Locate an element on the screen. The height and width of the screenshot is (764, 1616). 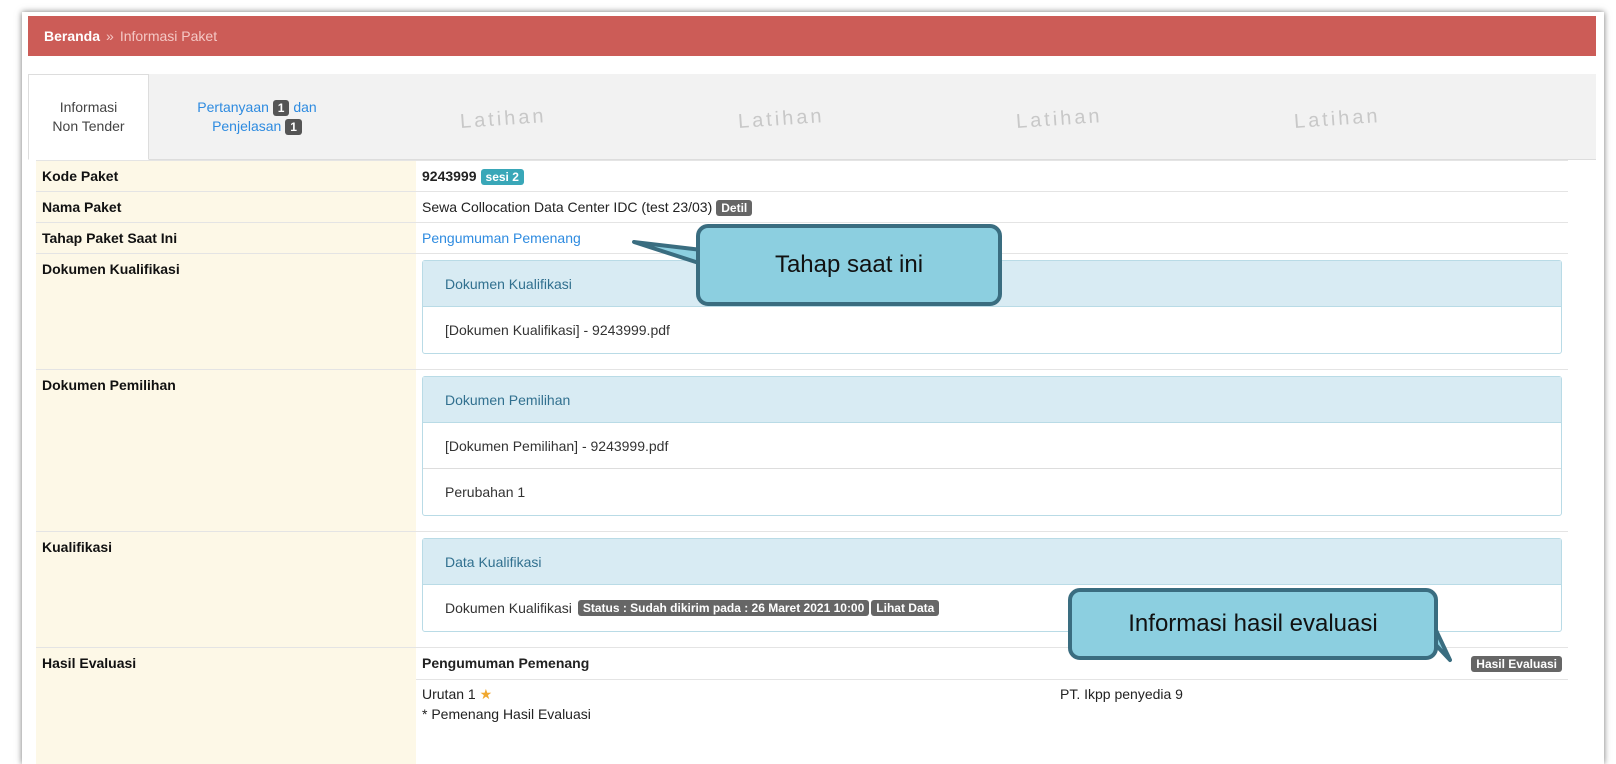
evaluation-result-button-wrap: Hasil Evaluasi is located at coordinates (1516, 663).